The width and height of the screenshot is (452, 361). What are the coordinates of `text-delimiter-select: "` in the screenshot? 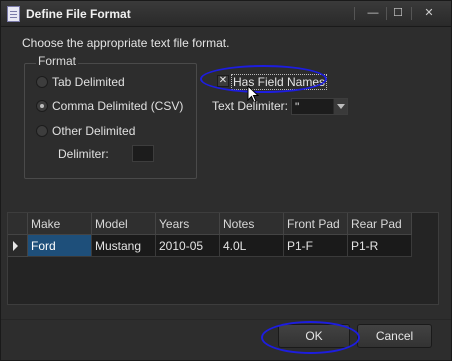 It's located at (319, 106).